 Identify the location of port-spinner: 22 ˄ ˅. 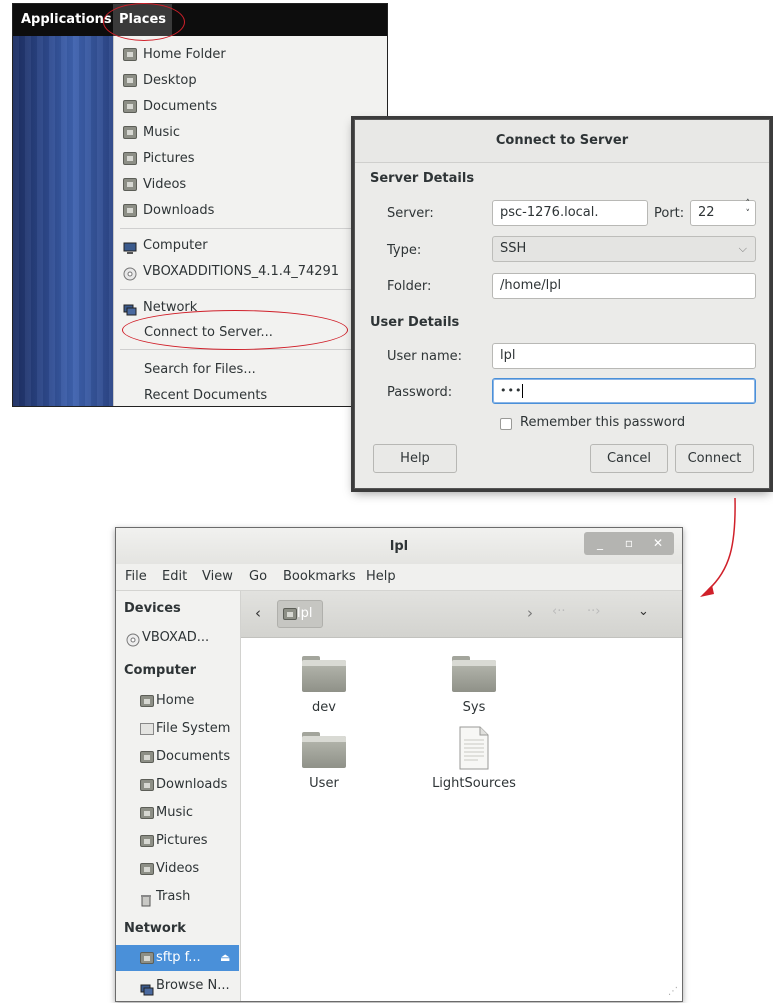
(723, 212).